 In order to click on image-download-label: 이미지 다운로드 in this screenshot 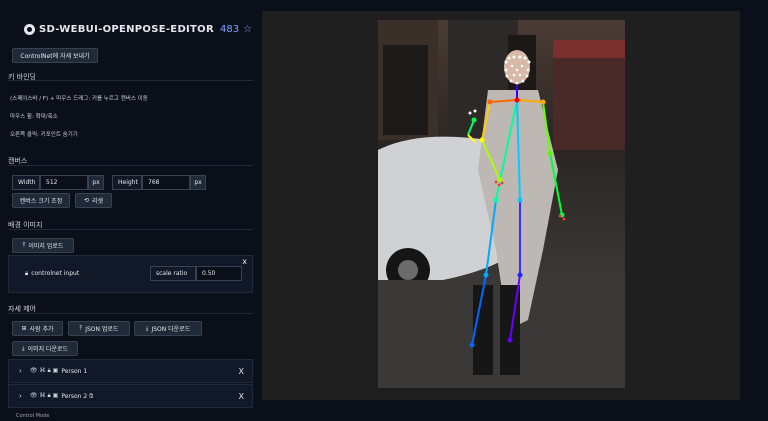, I will do `click(48, 349)`.